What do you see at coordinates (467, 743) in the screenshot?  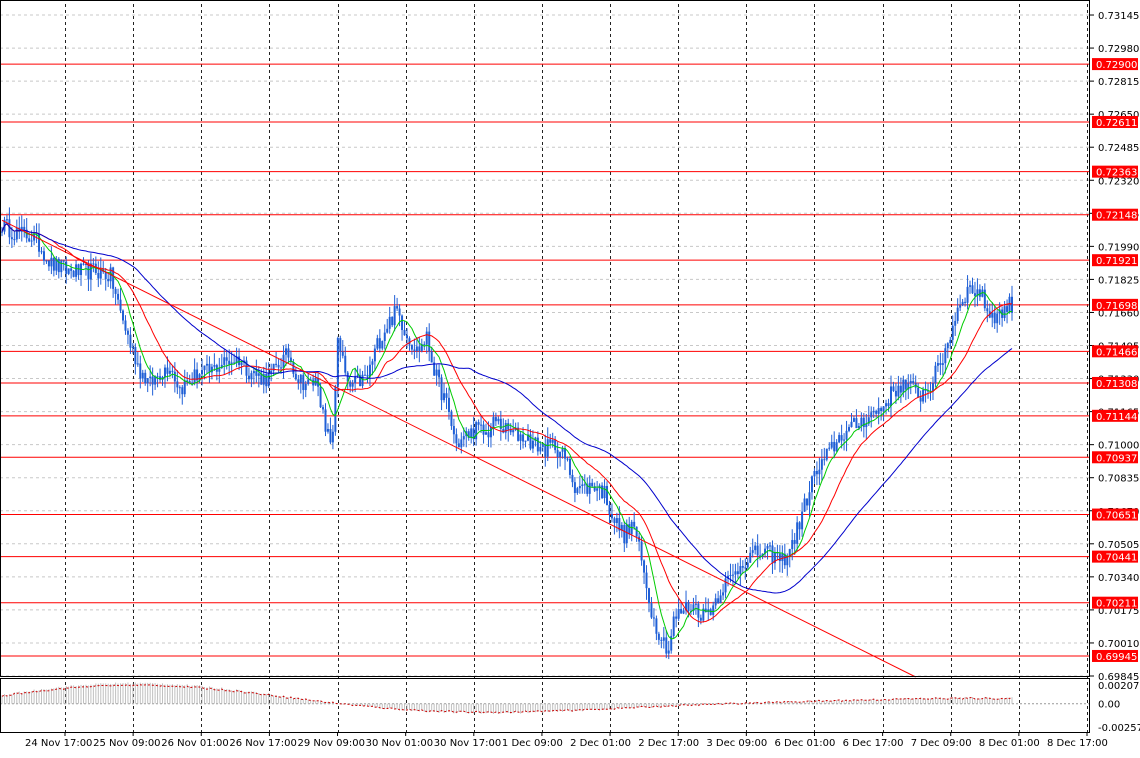 I see `time-tick-label: 30 Nov 17:00` at bounding box center [467, 743].